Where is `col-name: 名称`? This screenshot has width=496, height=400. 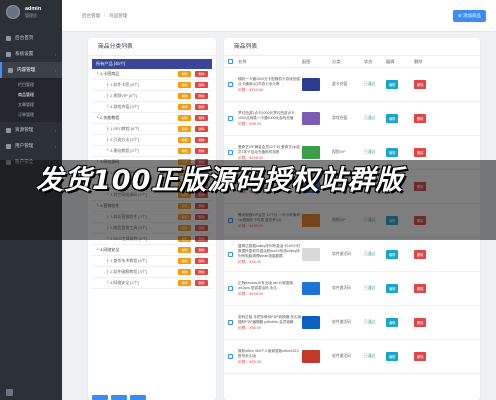 col-name: 名称 is located at coordinates (242, 61).